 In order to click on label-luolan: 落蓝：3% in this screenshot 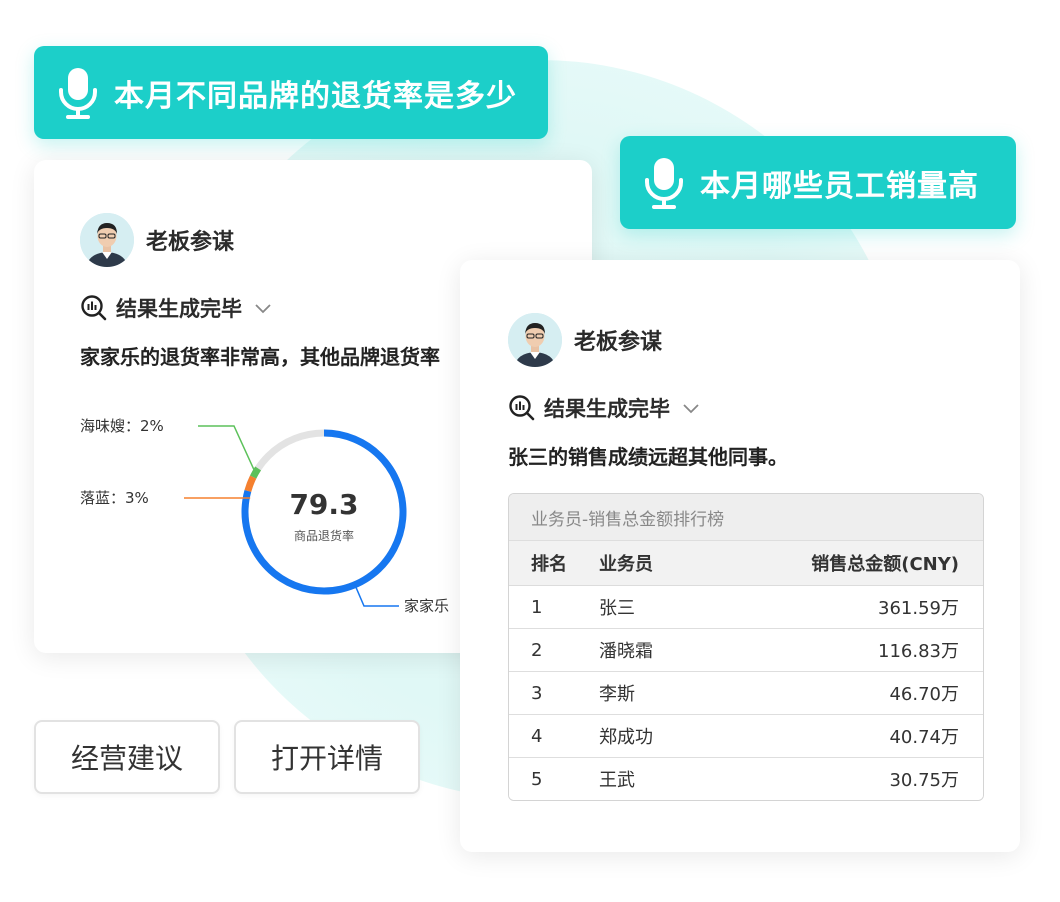, I will do `click(114, 498)`.